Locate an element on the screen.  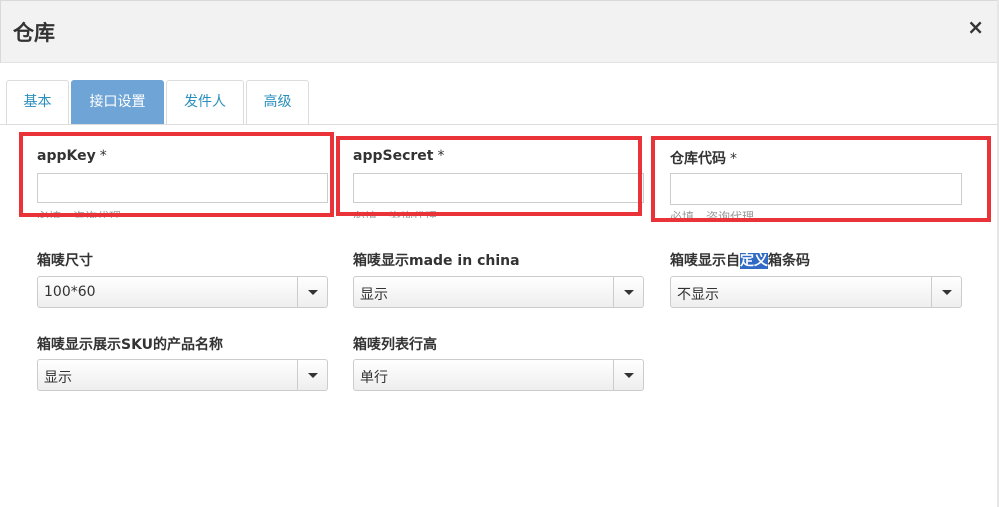
warehouse-code-label: 仓库代码 * is located at coordinates (703, 159).